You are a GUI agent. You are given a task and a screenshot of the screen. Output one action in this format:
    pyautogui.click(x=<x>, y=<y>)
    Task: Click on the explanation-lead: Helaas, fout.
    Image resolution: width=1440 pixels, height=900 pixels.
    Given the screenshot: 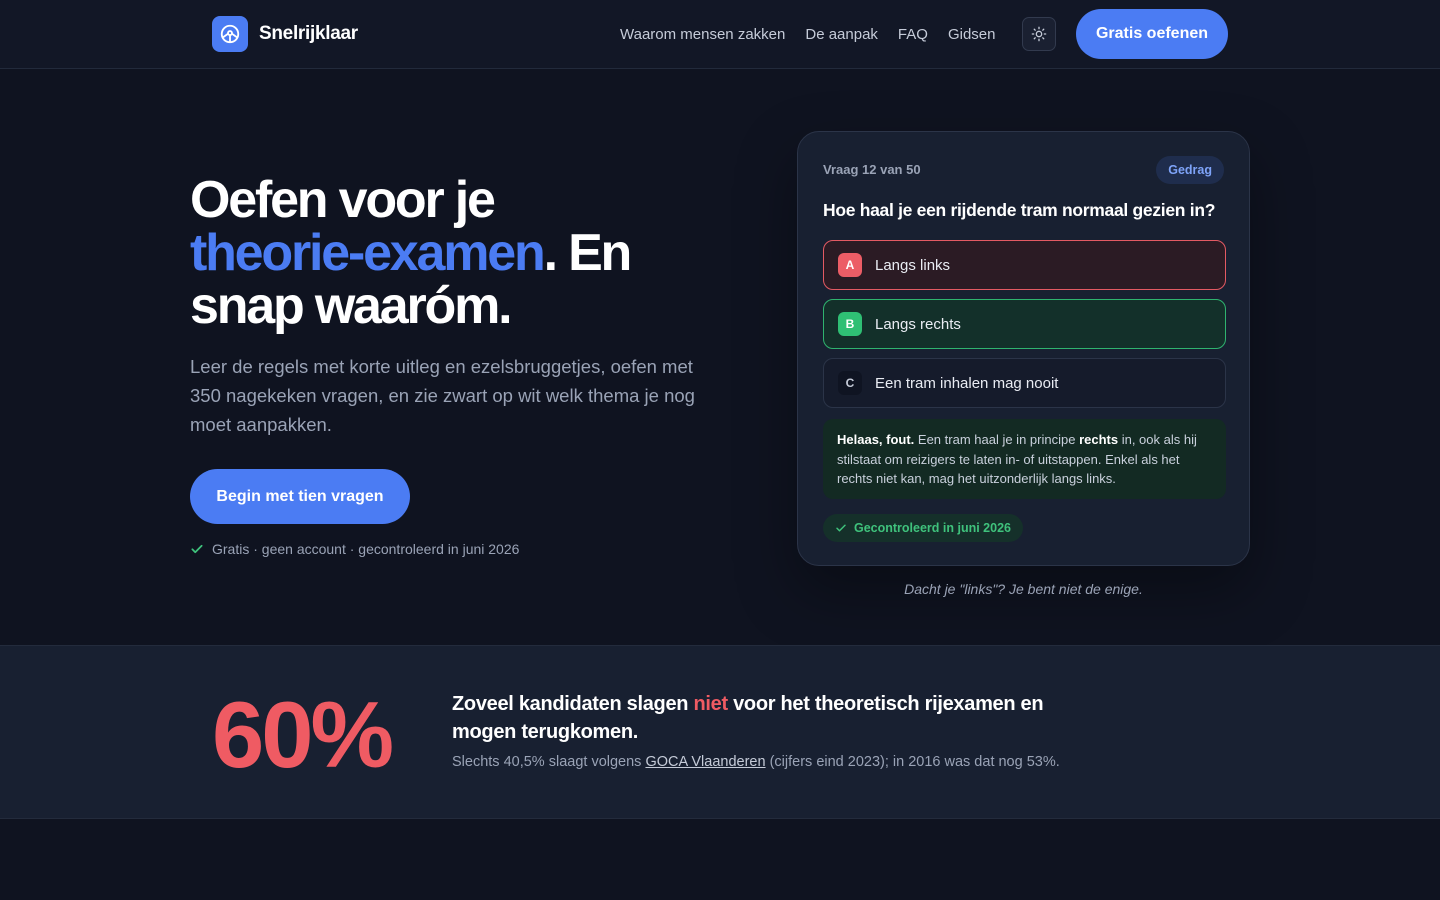 What is the action you would take?
    pyautogui.click(x=876, y=439)
    